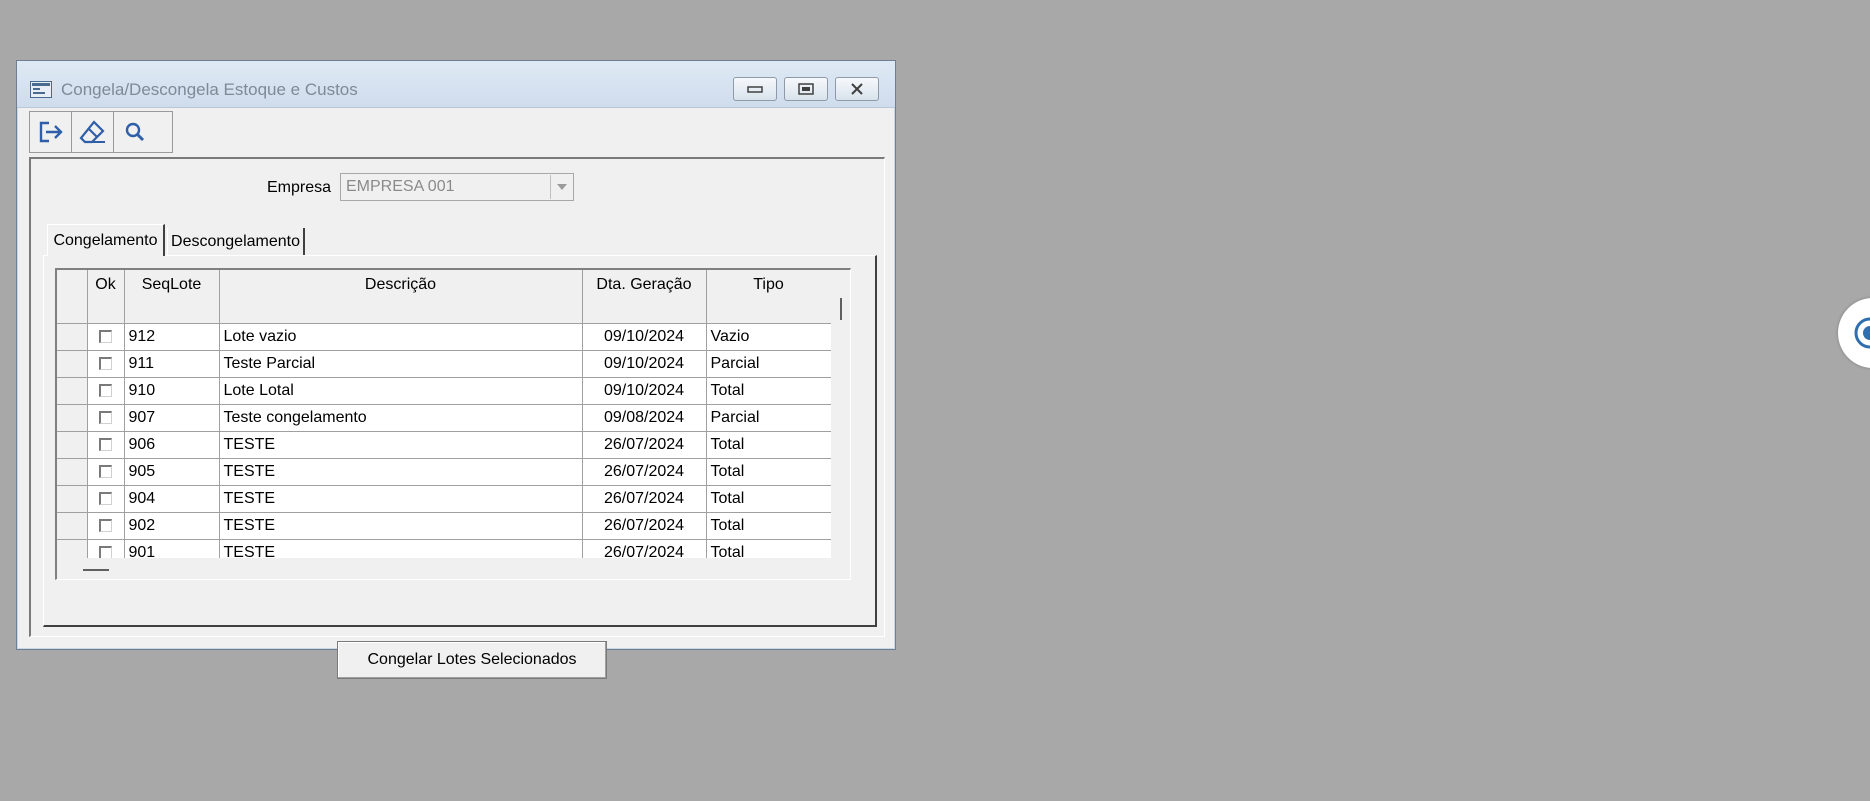  I want to click on seqlote-cell: 912, so click(172, 337).